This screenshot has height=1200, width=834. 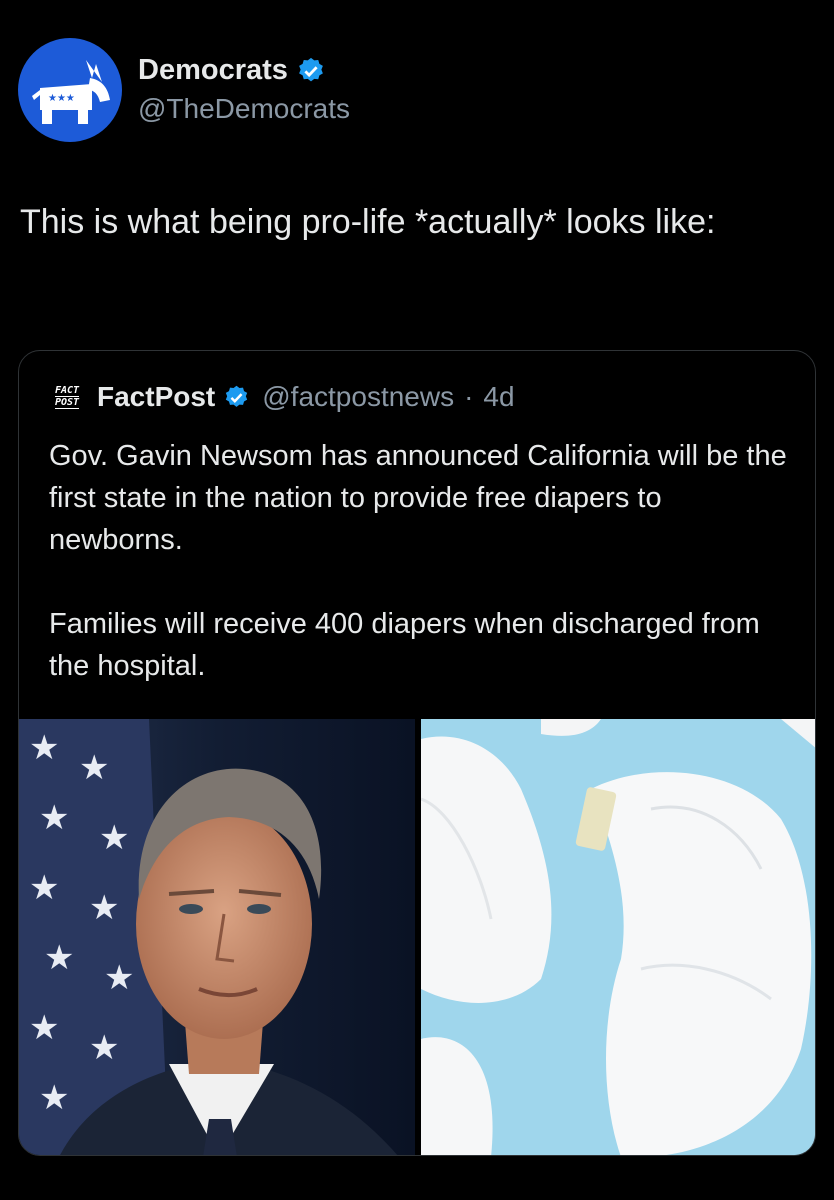 I want to click on author-handle: @TheDemocrats, so click(x=244, y=109).